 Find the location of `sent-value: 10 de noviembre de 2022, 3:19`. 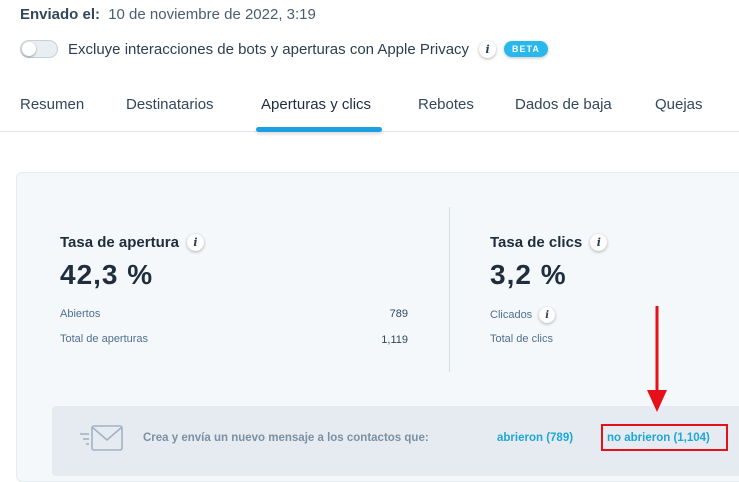

sent-value: 10 de noviembre de 2022, 3:19 is located at coordinates (212, 14).